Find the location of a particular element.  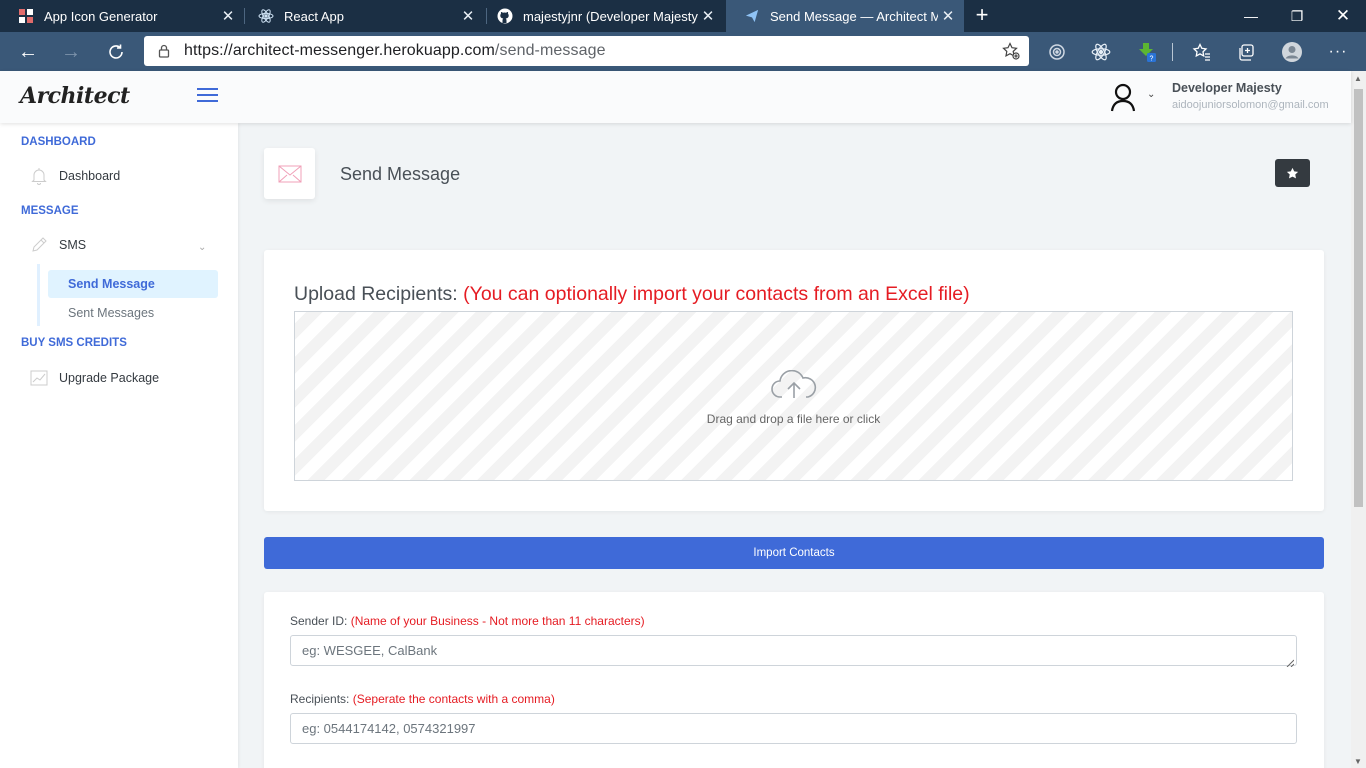

more-options-icon: ··· is located at coordinates (1338, 52).